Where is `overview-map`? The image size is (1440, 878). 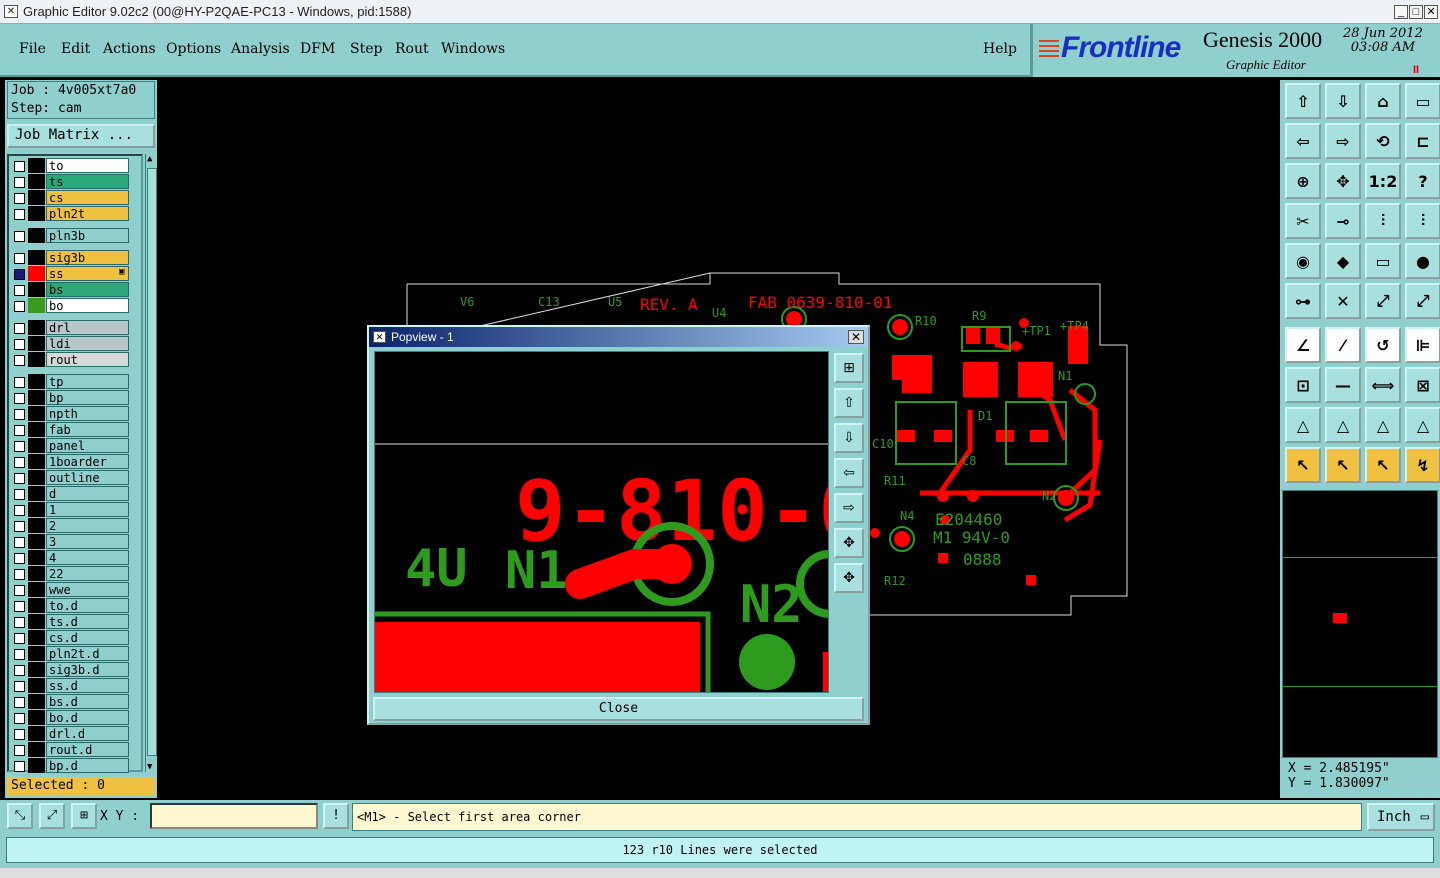
overview-map is located at coordinates (1360, 624).